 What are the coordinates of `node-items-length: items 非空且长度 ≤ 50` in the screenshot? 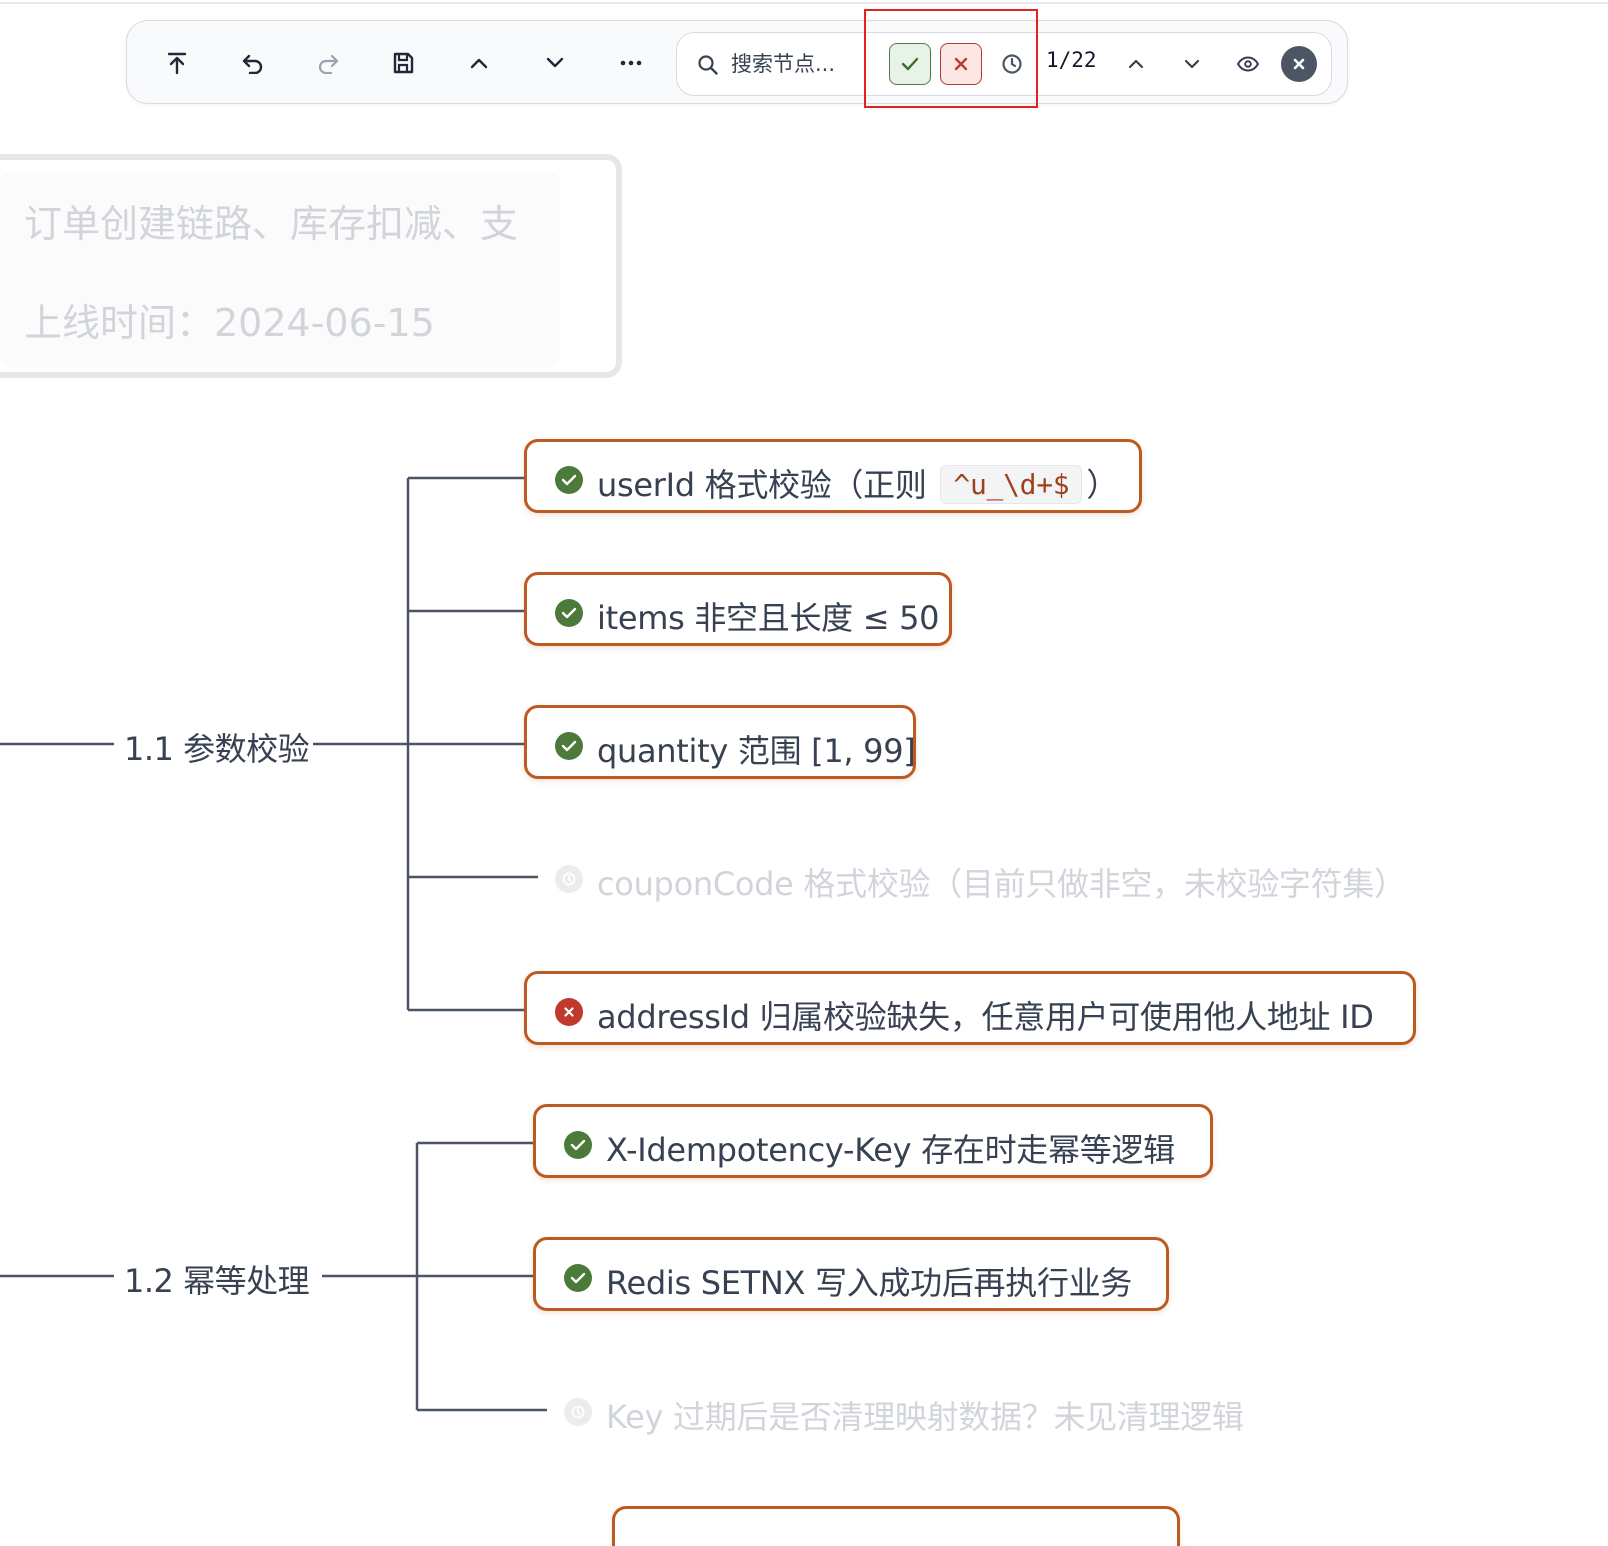 It's located at (738, 609).